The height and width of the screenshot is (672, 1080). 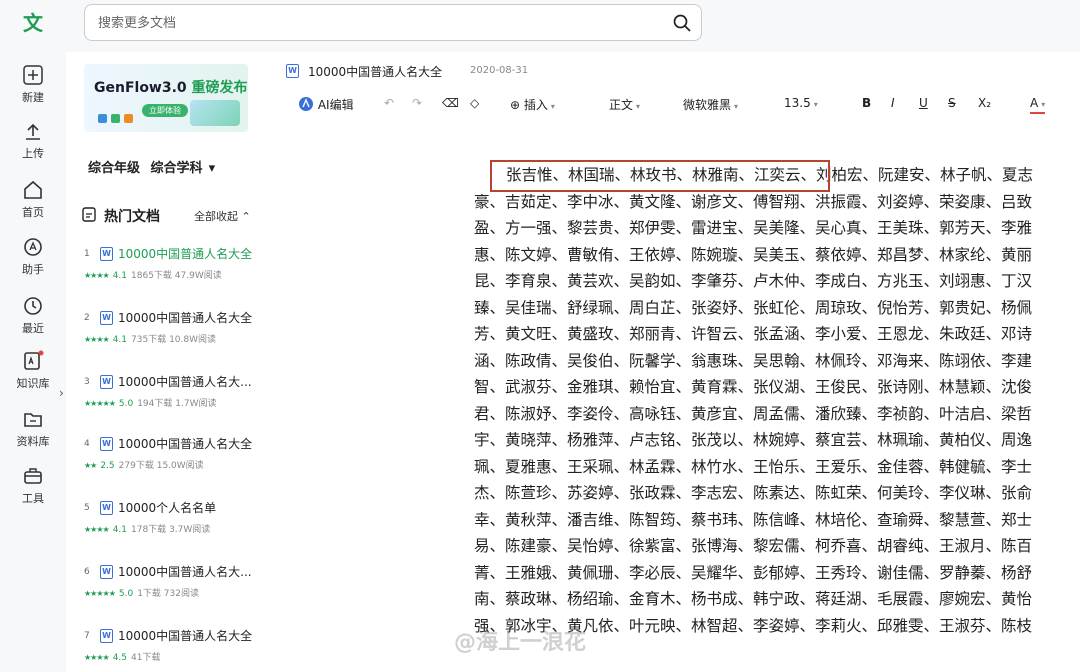 What do you see at coordinates (153, 276) in the screenshot?
I see `doc-meta: ★★★★ 4.1 1865下载 47.9W阅读` at bounding box center [153, 276].